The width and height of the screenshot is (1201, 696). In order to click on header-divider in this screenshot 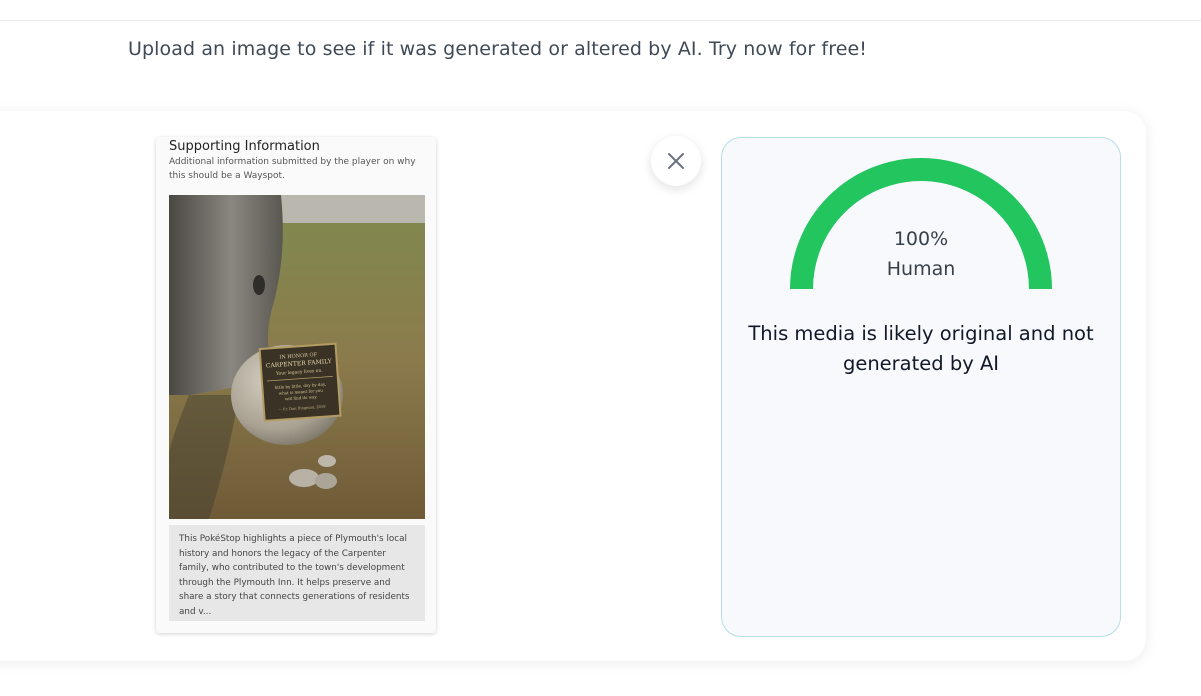, I will do `click(600, 20)`.